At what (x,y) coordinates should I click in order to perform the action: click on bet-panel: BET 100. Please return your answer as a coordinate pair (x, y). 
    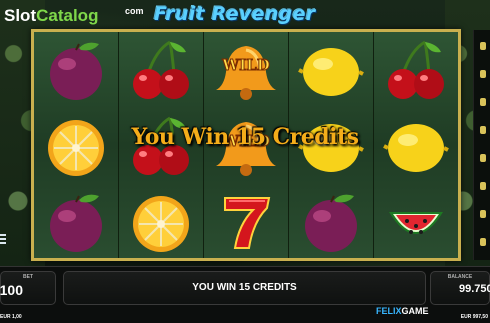
    Looking at the image, I should click on (28, 288).